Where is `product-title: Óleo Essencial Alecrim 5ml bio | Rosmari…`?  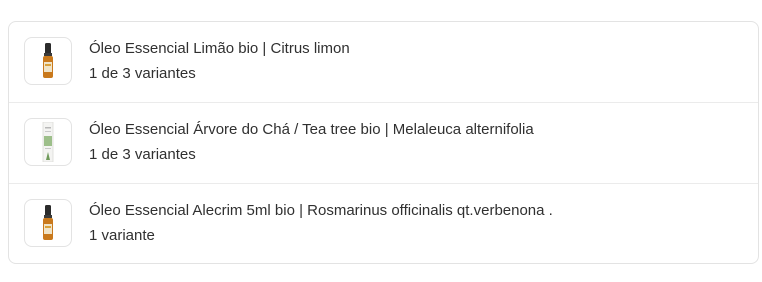 product-title: Óleo Essencial Alecrim 5ml bio | Rosmari… is located at coordinates (321, 210).